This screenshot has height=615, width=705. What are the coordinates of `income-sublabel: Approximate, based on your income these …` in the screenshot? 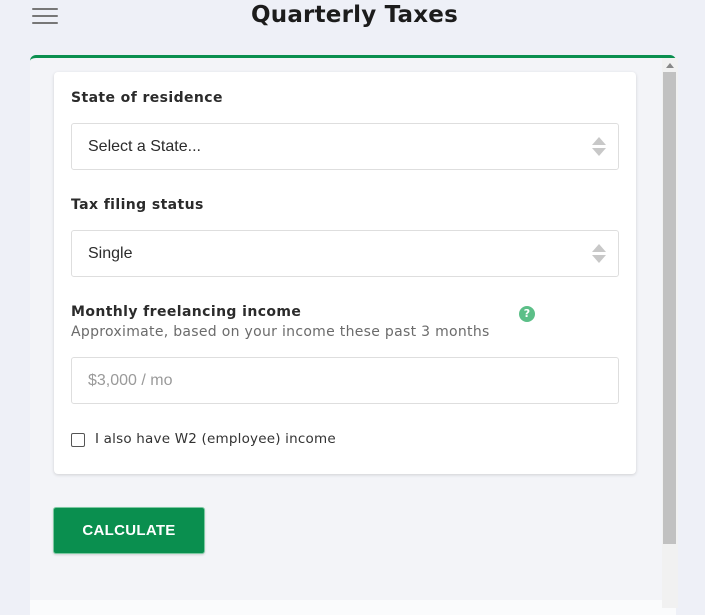 It's located at (280, 332).